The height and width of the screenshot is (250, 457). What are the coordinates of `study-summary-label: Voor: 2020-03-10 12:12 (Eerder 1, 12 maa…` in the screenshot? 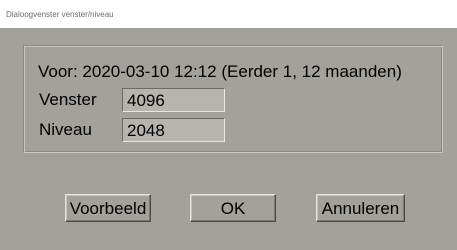 It's located at (220, 71).